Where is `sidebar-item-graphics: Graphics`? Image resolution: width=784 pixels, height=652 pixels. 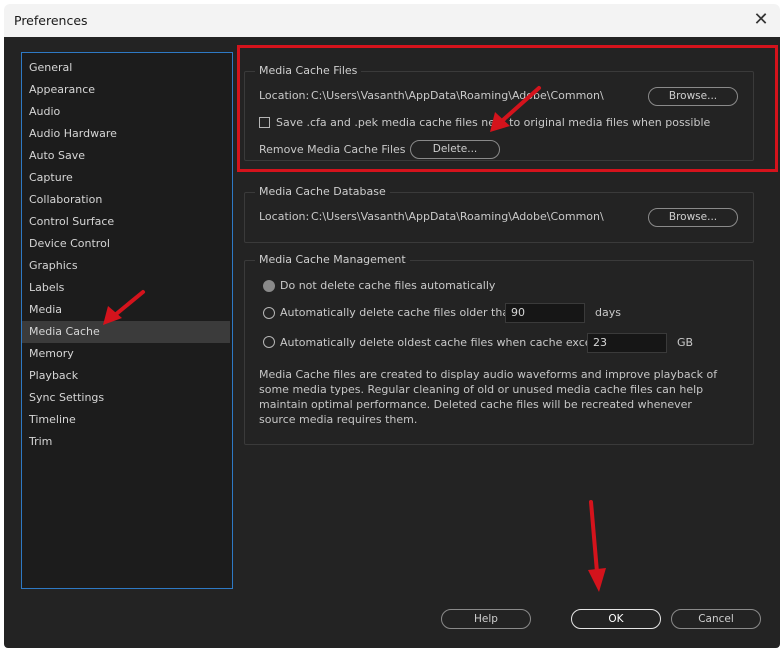
sidebar-item-graphics: Graphics is located at coordinates (126, 266).